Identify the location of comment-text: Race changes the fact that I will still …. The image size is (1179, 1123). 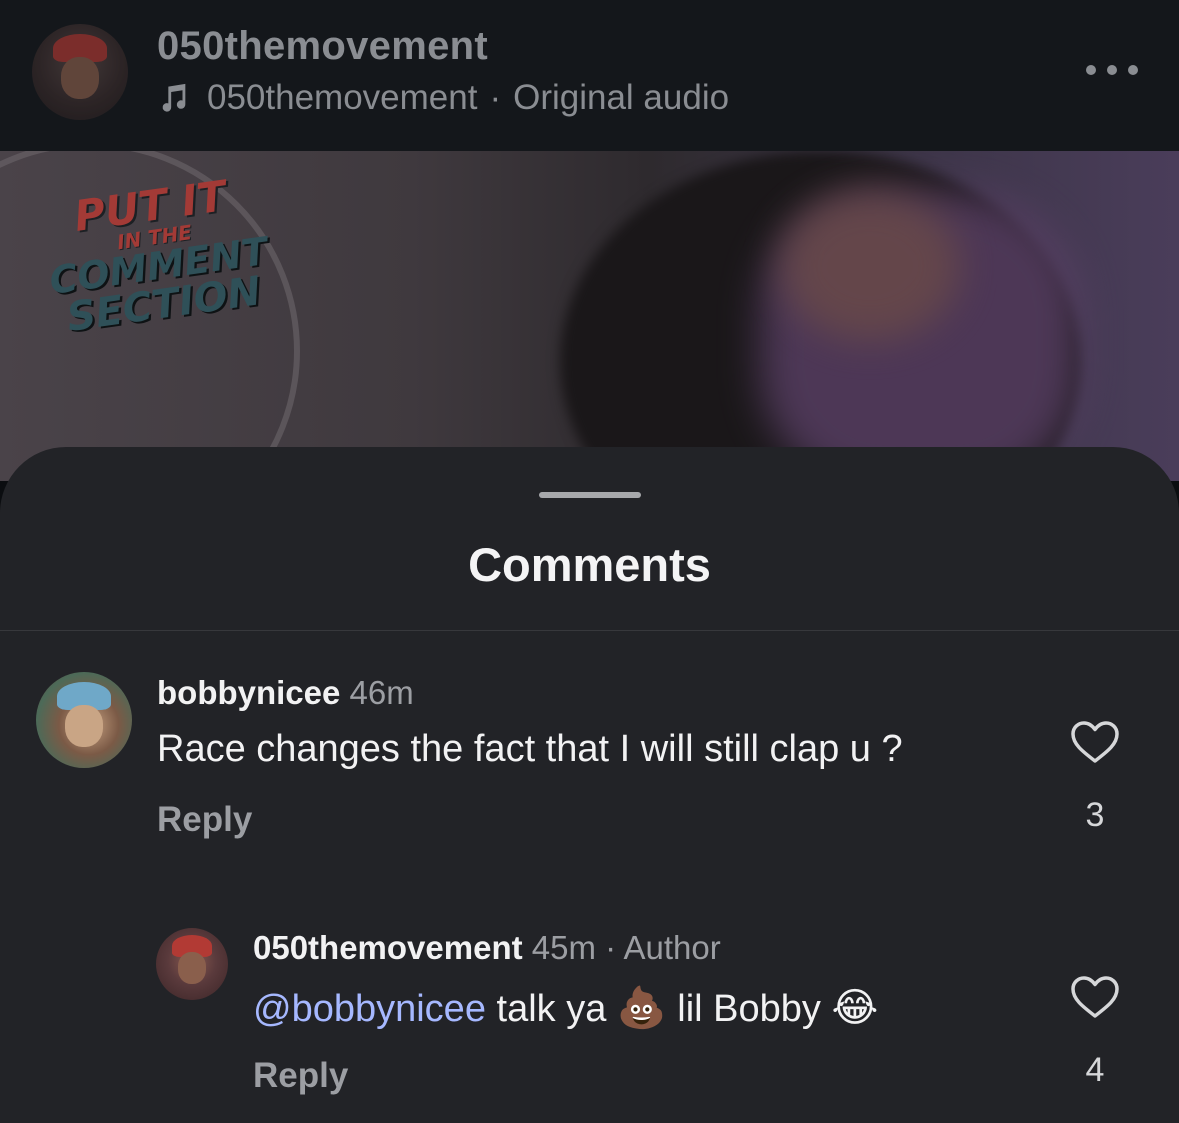
(530, 749).